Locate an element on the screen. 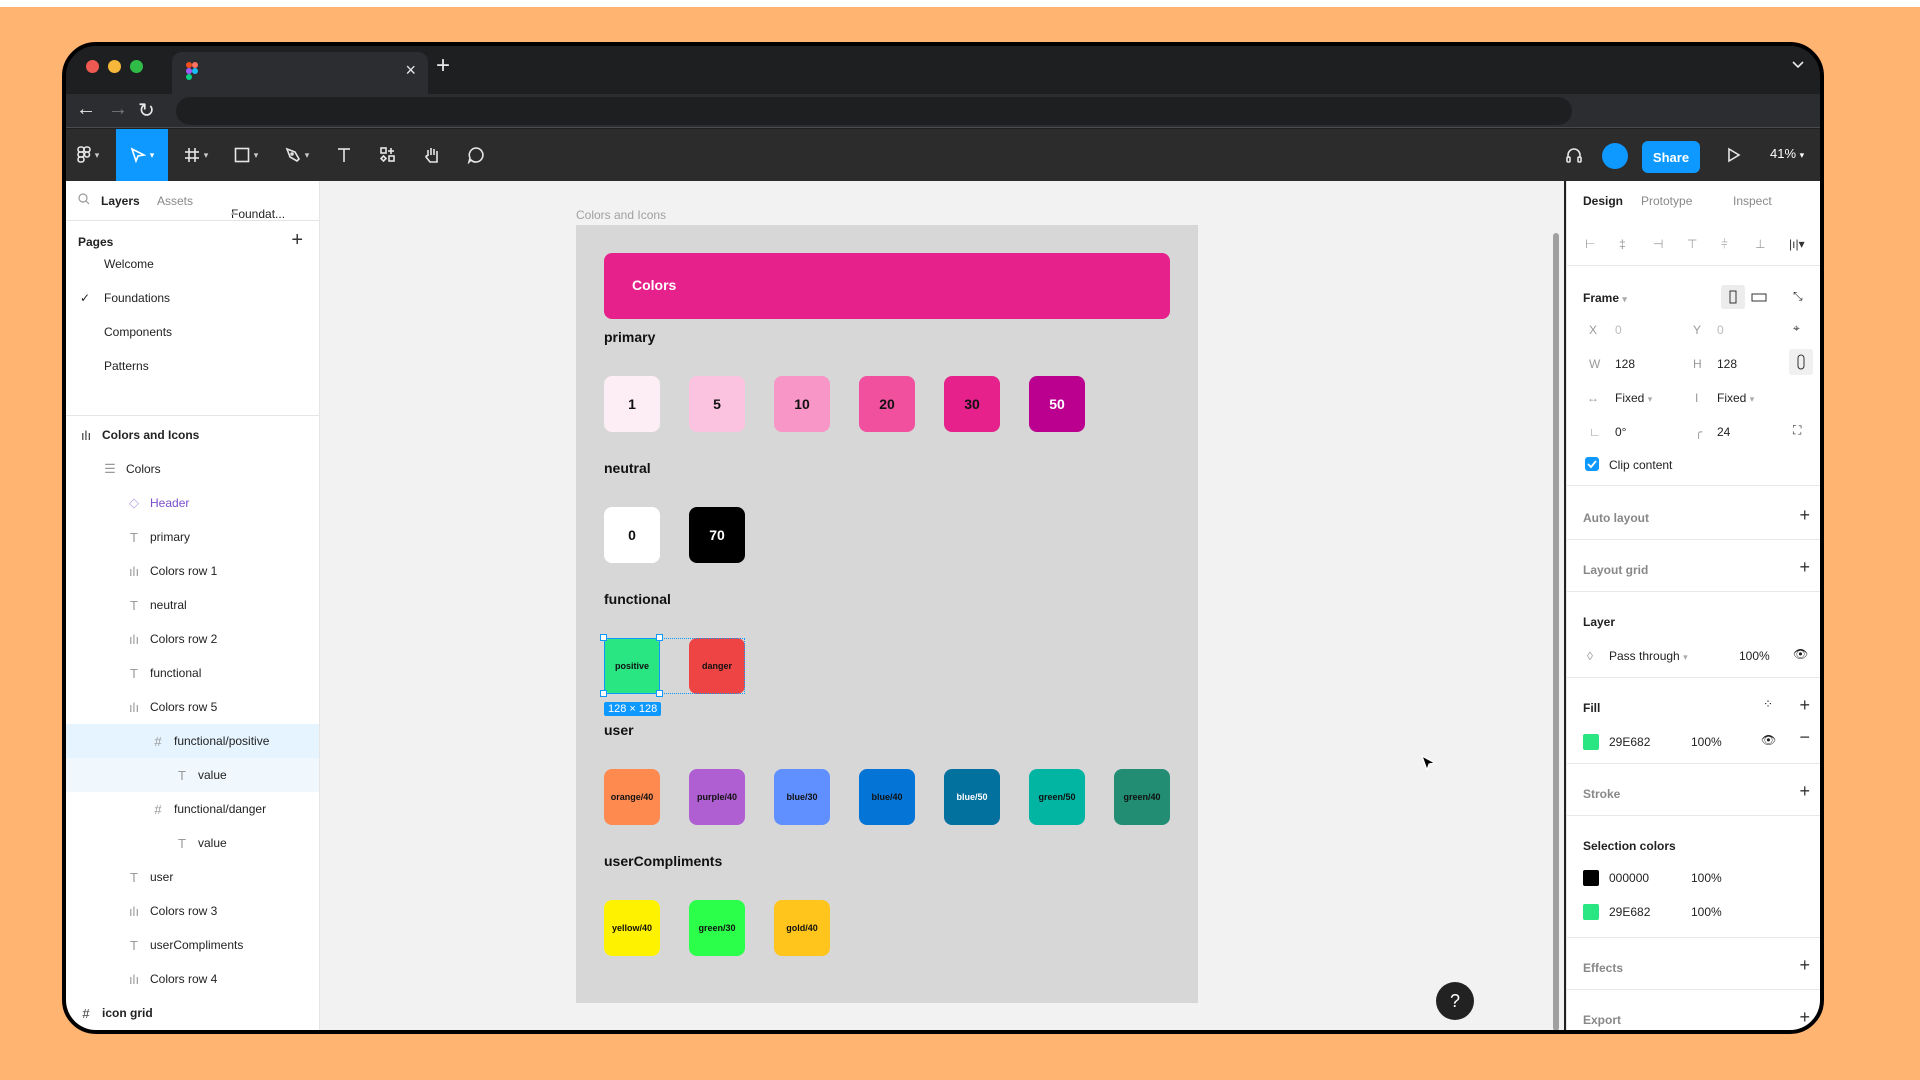 The width and height of the screenshot is (1920, 1080). layer-opacity-input: 100% is located at coordinates (1754, 656).